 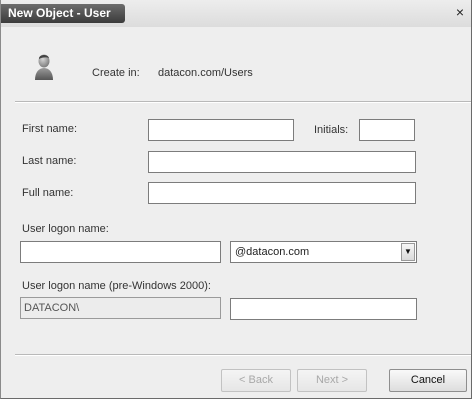 What do you see at coordinates (428, 380) in the screenshot?
I see `cancel-button: Cancel` at bounding box center [428, 380].